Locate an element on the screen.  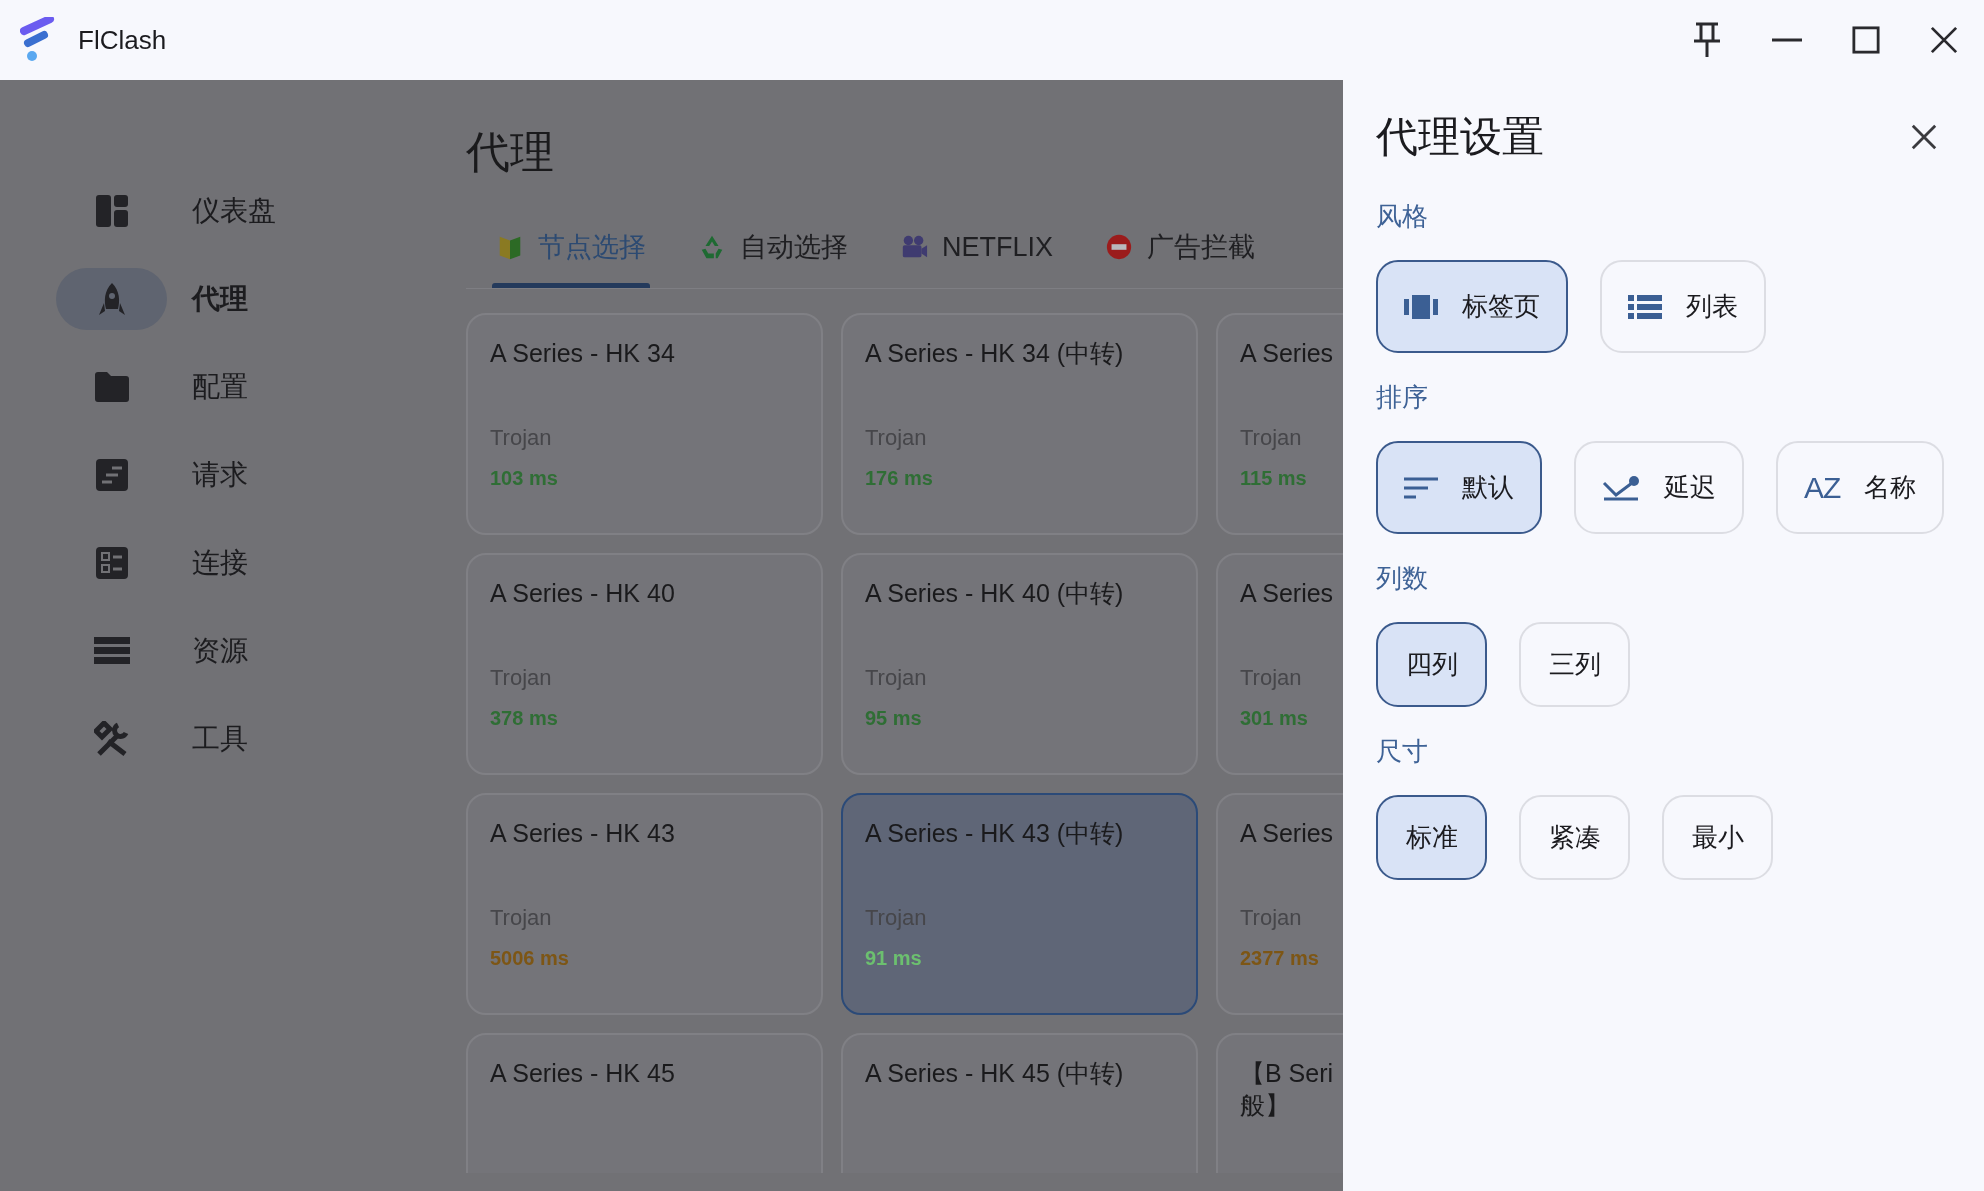
sort-alpha-icon: AZ is located at coordinates (1822, 487).